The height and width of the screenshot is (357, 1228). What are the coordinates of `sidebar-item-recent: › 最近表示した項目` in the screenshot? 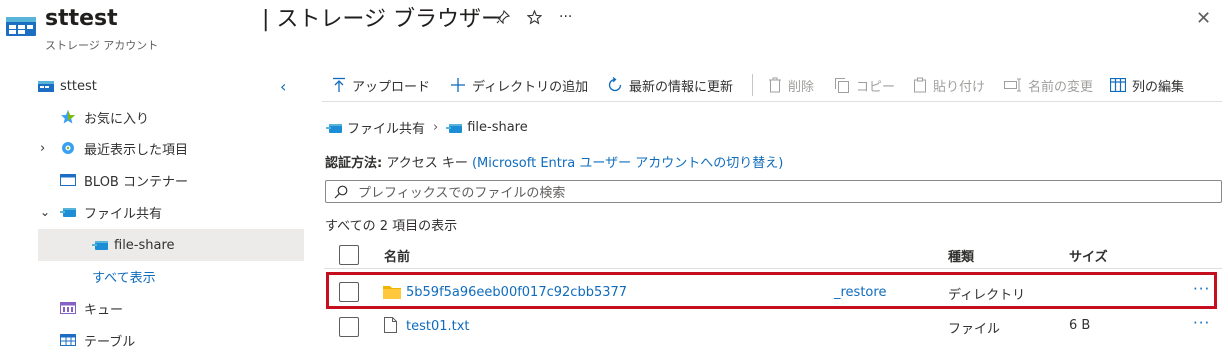 It's located at (171, 148).